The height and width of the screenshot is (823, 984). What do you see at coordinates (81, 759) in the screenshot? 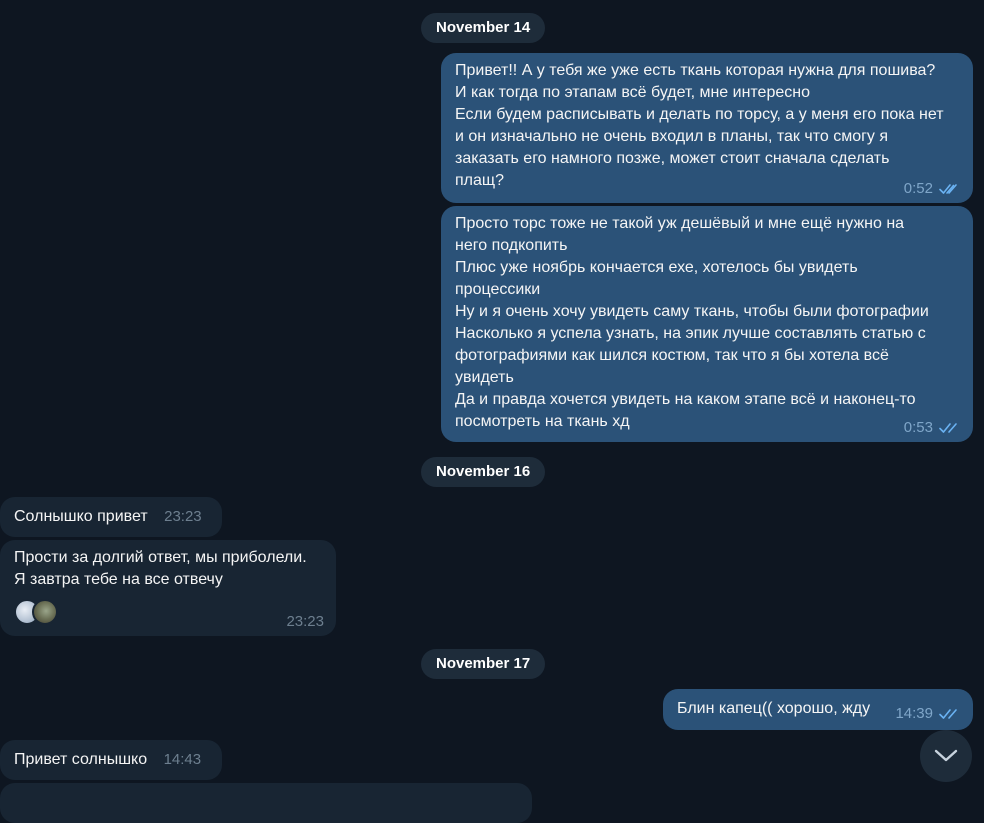
I see `message-text: Привет солнышко` at bounding box center [81, 759].